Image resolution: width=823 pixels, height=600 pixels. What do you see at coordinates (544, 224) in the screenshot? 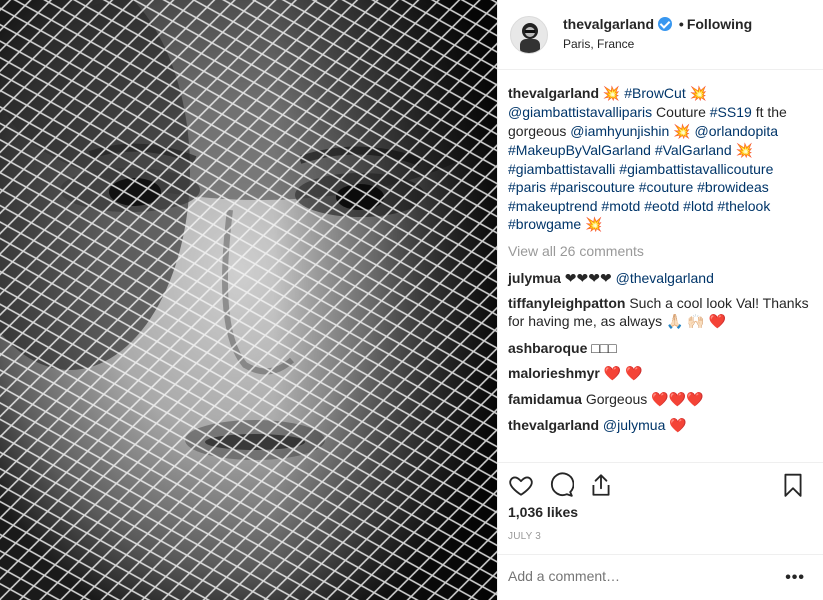
I see `hashtag-link: #browgame` at bounding box center [544, 224].